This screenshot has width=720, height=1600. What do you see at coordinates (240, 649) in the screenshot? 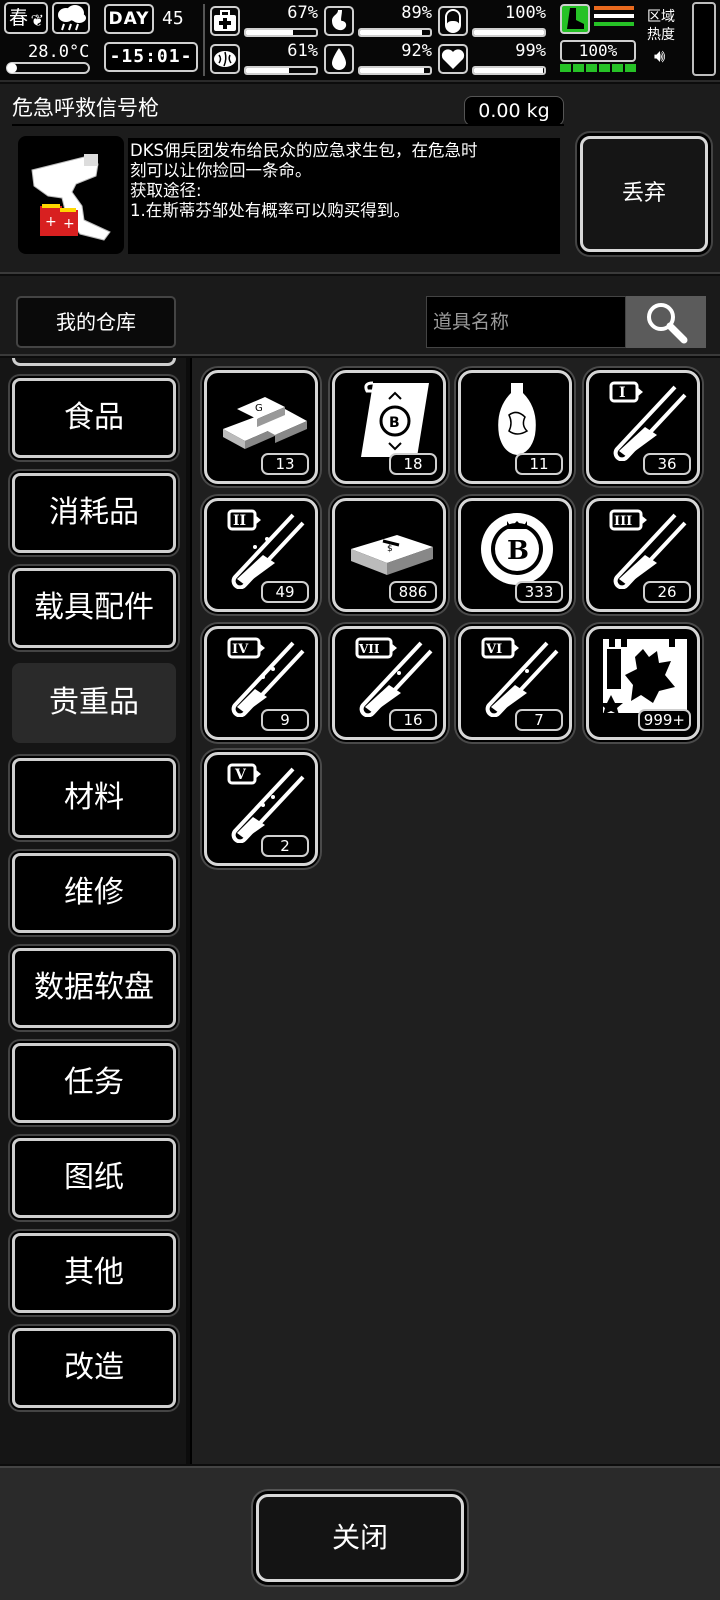
I see `svg-text: IV` at bounding box center [240, 649].